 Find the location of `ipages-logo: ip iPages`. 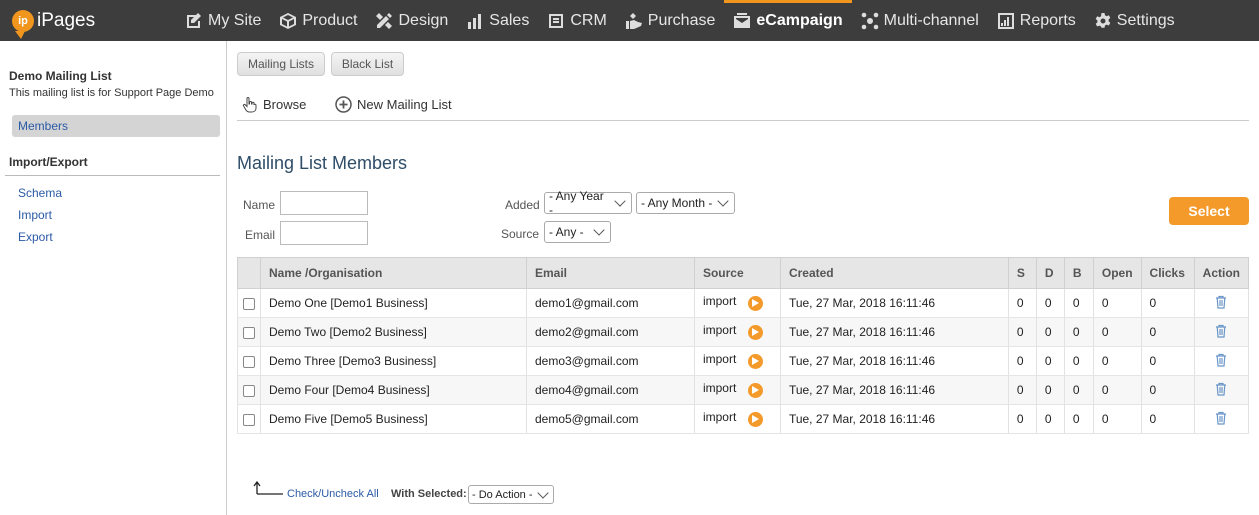

ipages-logo: ip iPages is located at coordinates (54, 23).